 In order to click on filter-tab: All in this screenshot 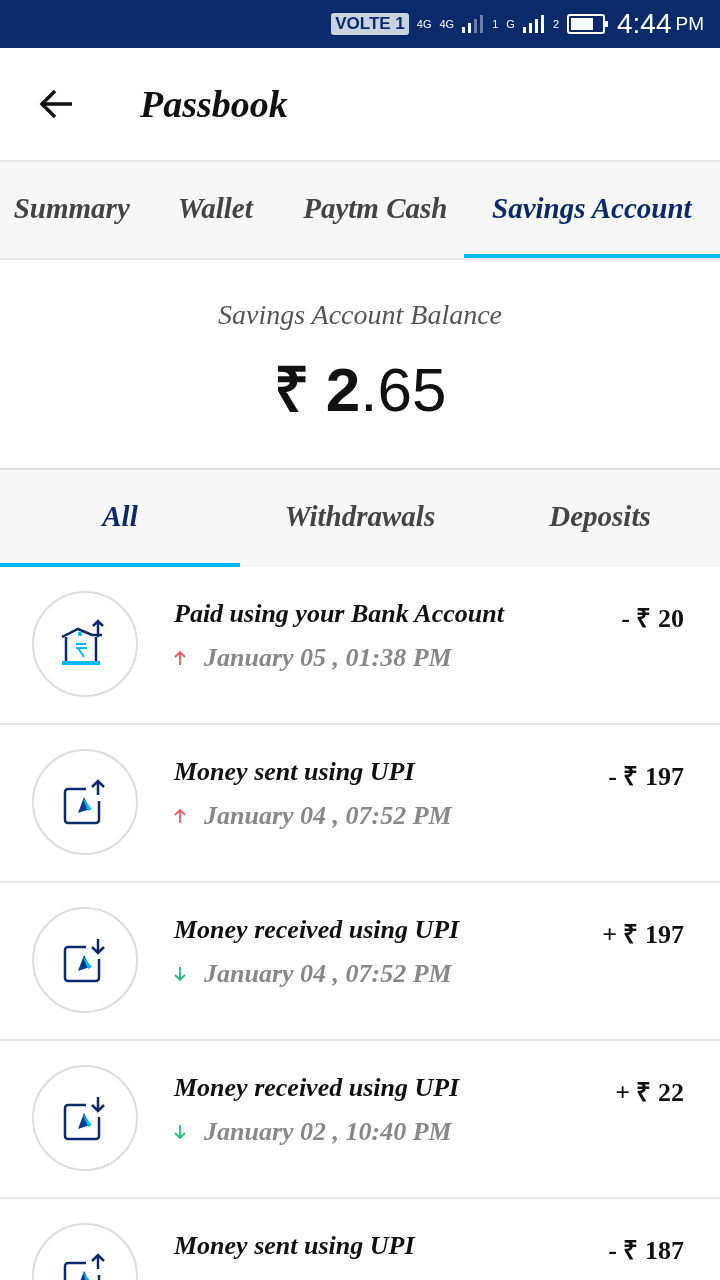, I will do `click(120, 518)`.